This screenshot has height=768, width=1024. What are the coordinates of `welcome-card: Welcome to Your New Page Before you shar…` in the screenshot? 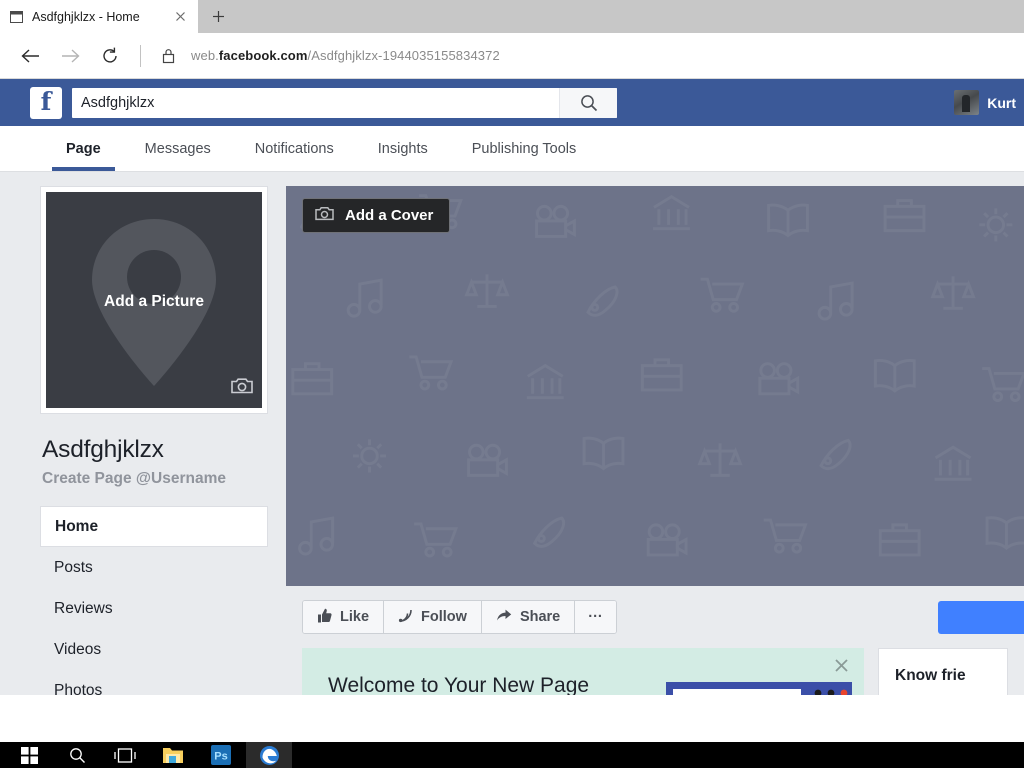 It's located at (583, 671).